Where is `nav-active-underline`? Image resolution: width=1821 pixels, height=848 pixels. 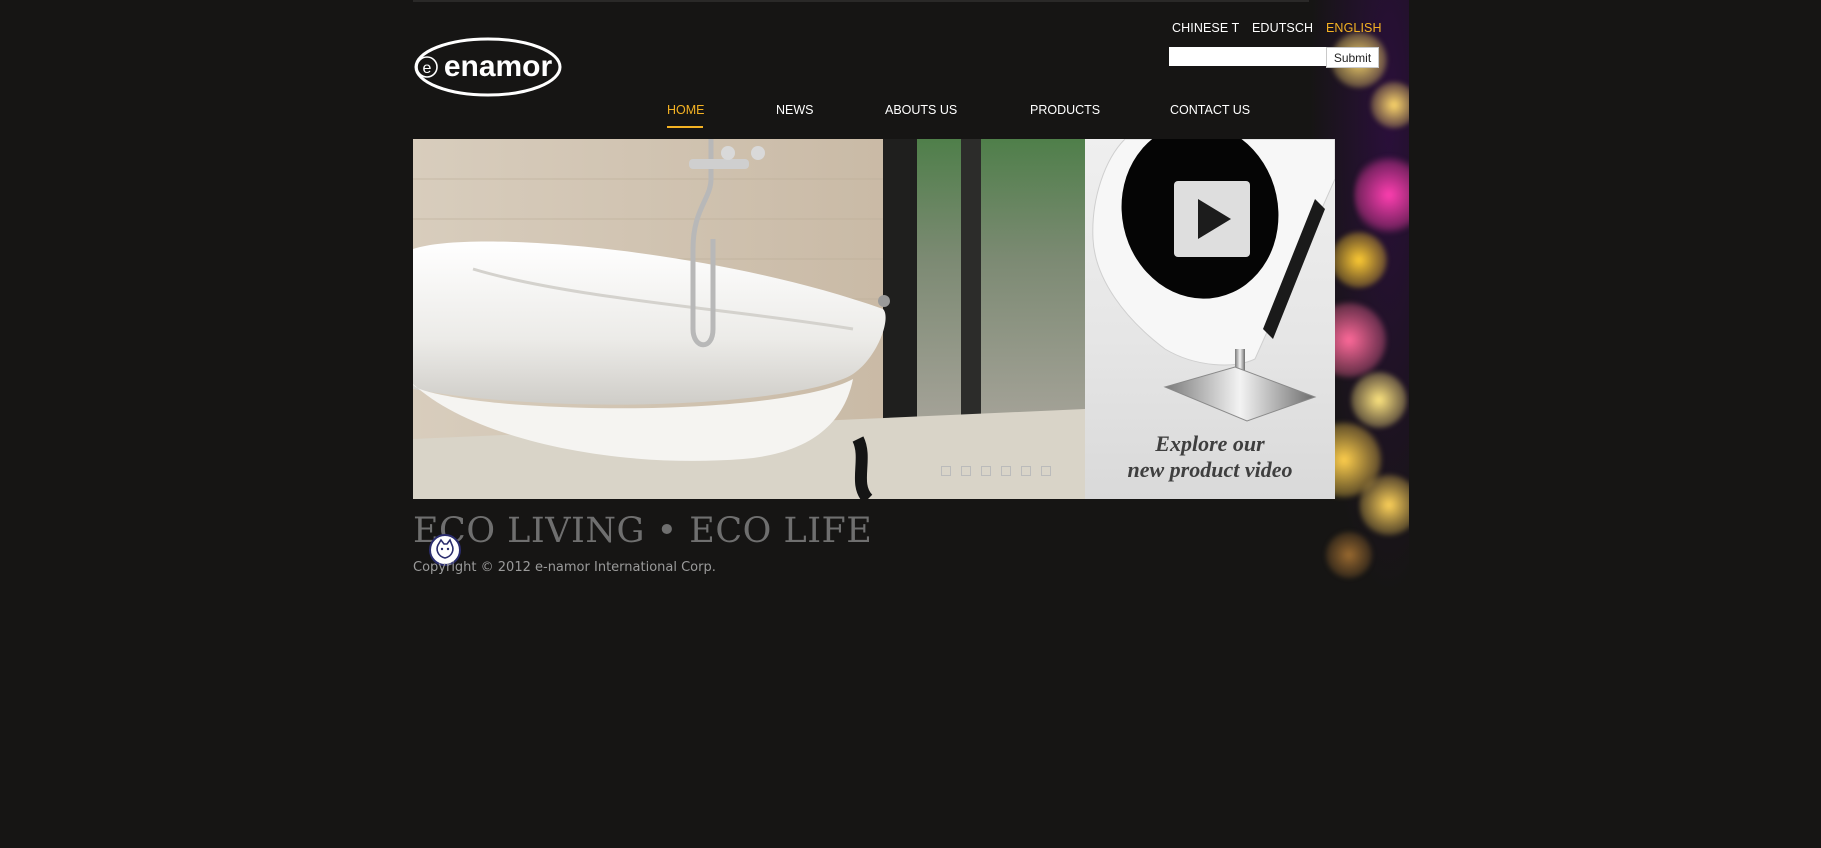 nav-active-underline is located at coordinates (685, 127).